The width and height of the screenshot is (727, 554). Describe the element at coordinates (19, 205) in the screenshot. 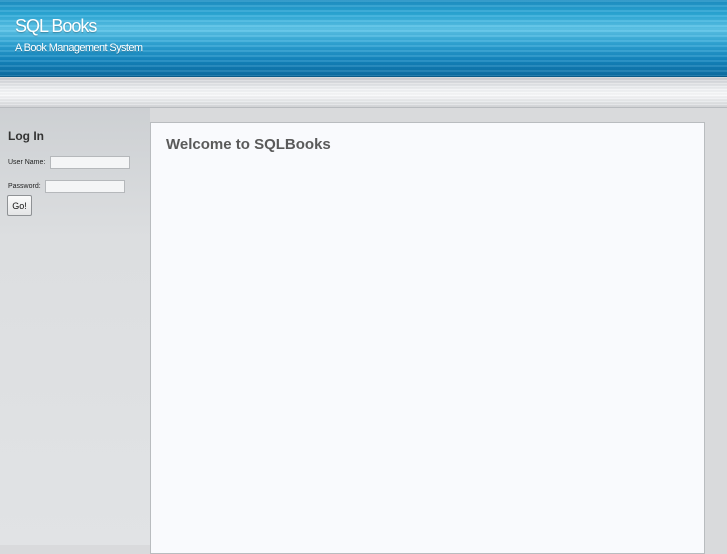

I see `login-go-button: Go!` at that location.